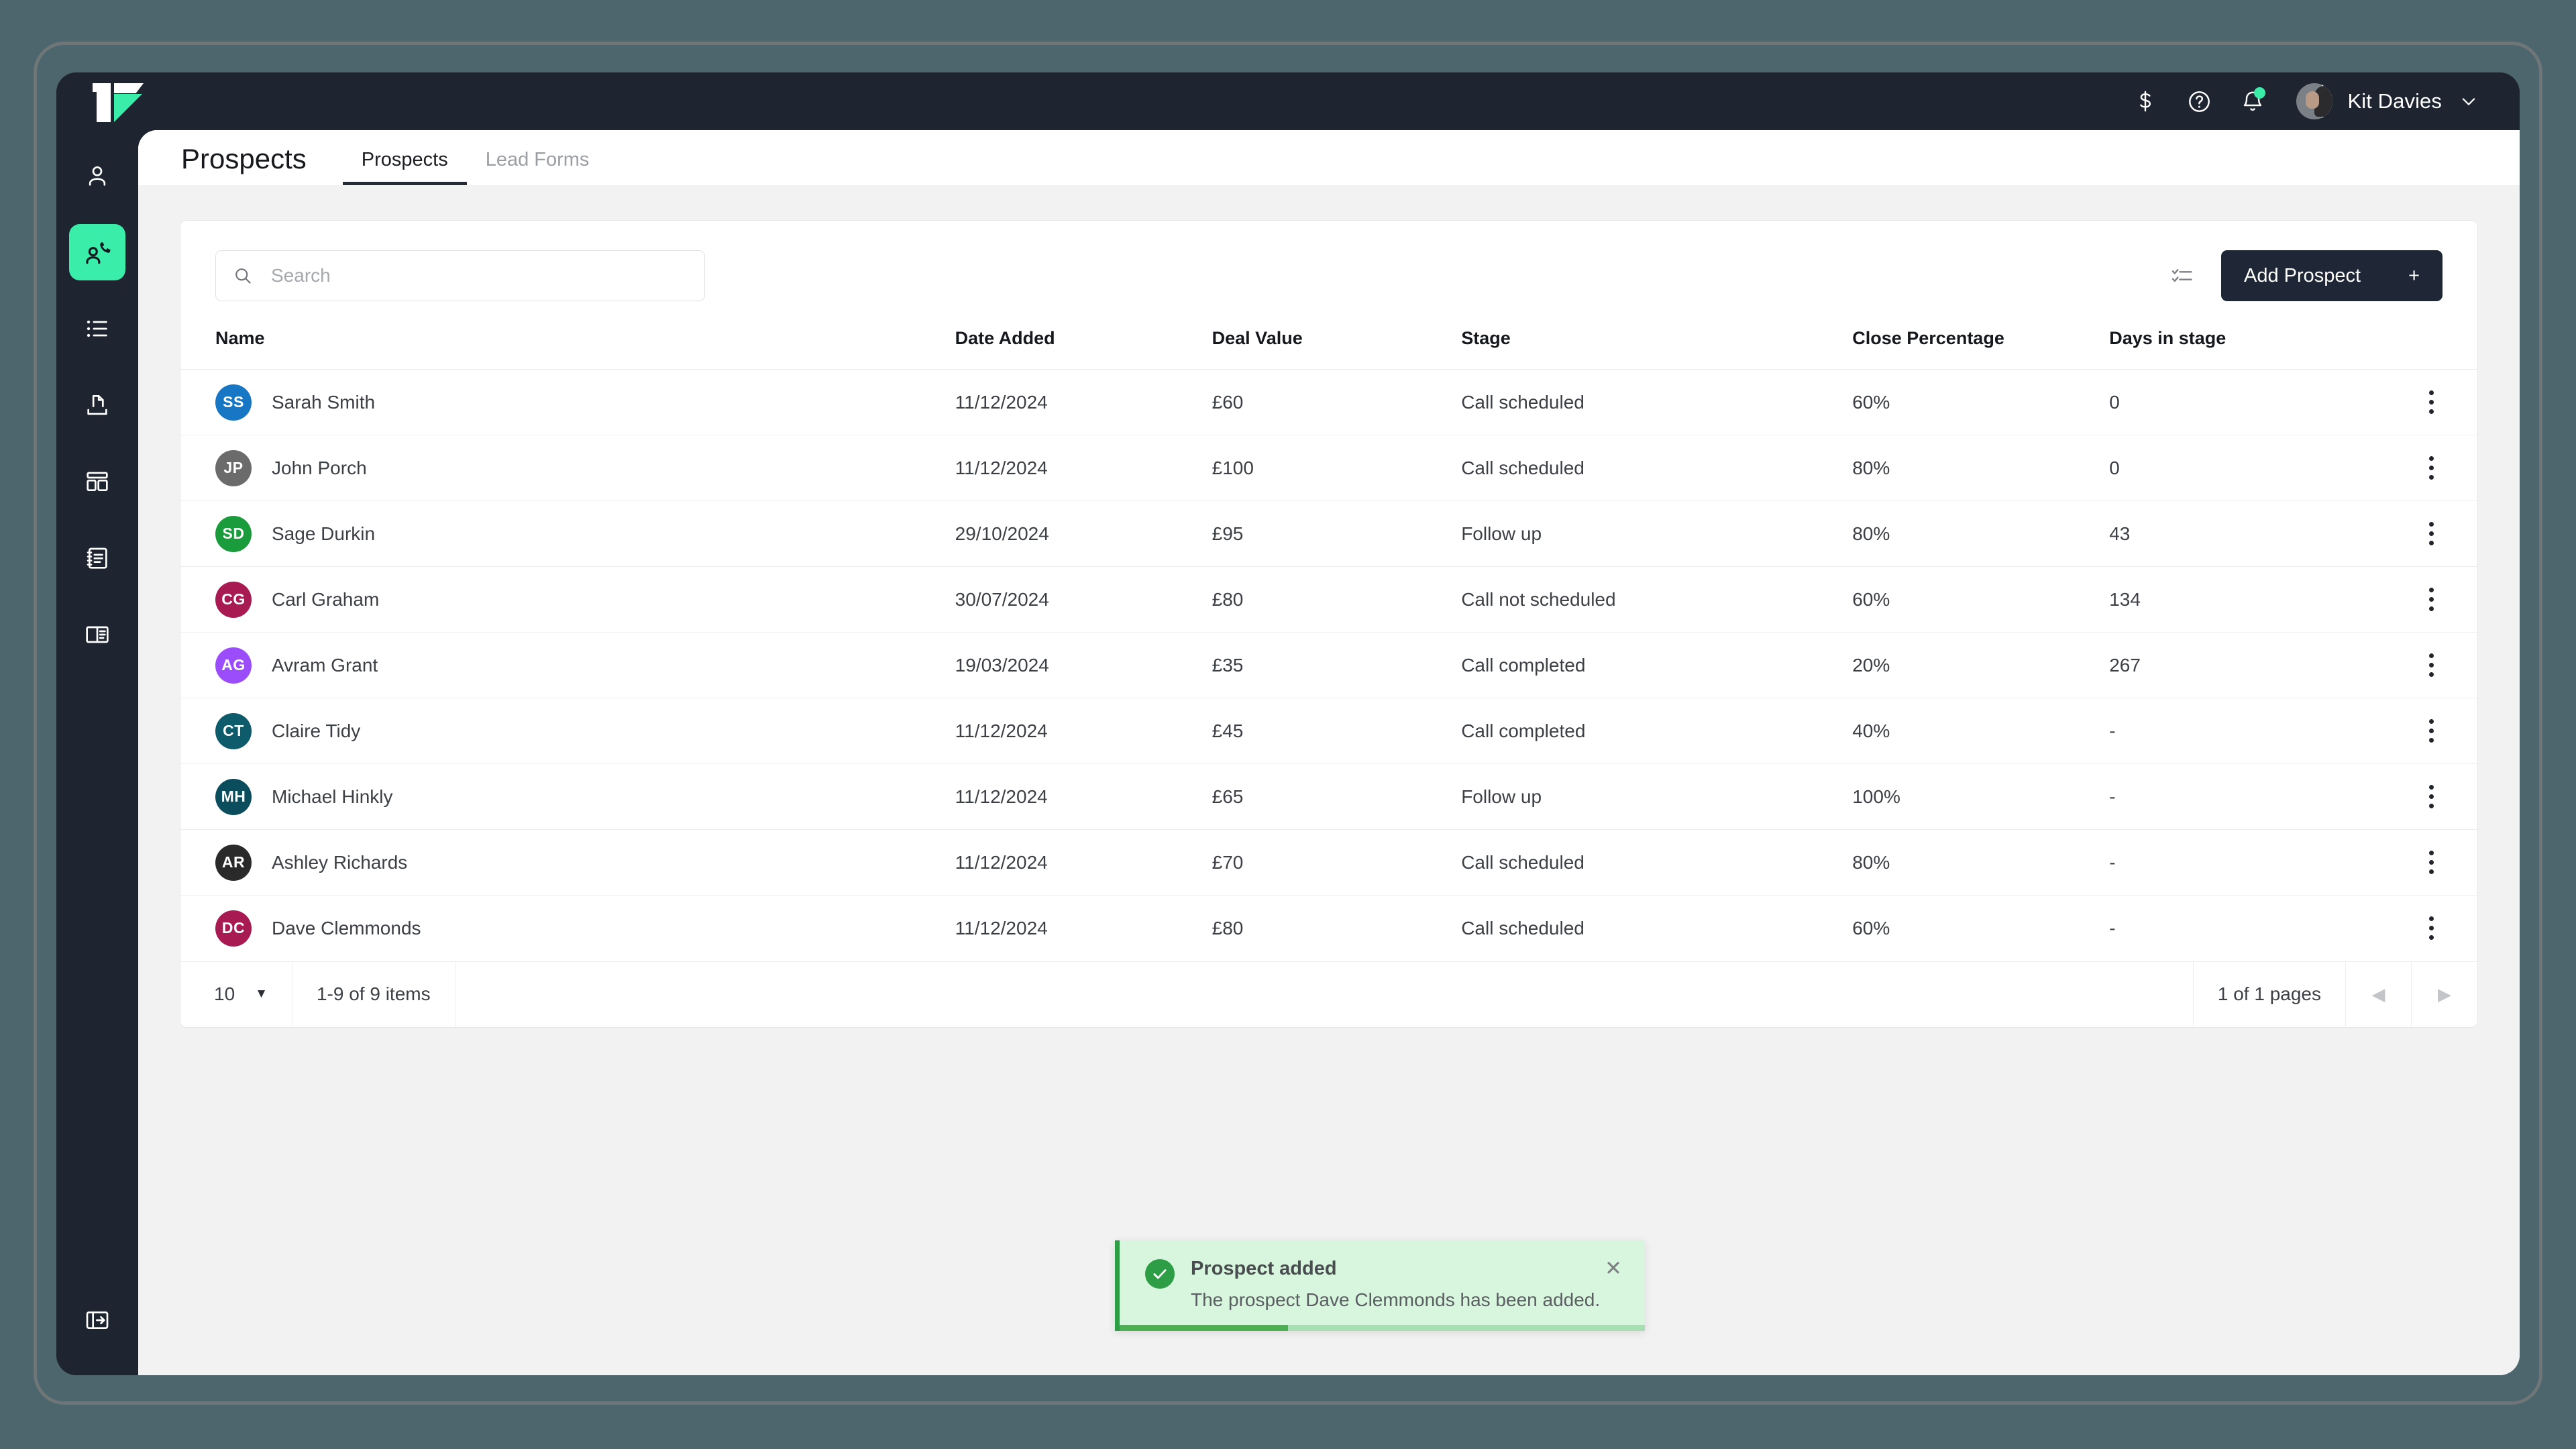 This screenshot has height=1449, width=2576. Describe the element at coordinates (567, 345) in the screenshot. I see `column-header-name: Name` at that location.